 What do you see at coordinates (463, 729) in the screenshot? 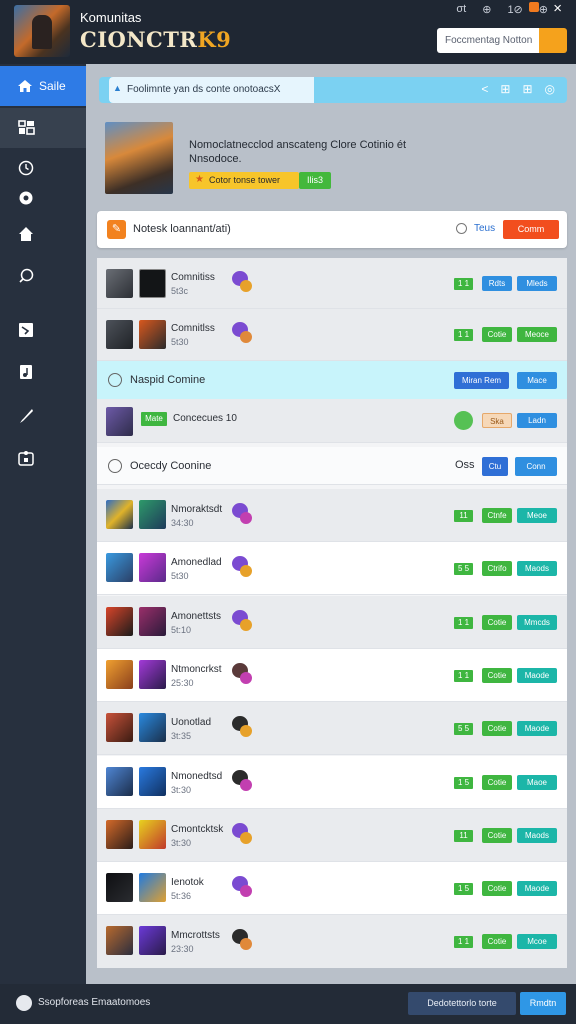
I see `item-count-badge: 5 5` at bounding box center [463, 729].